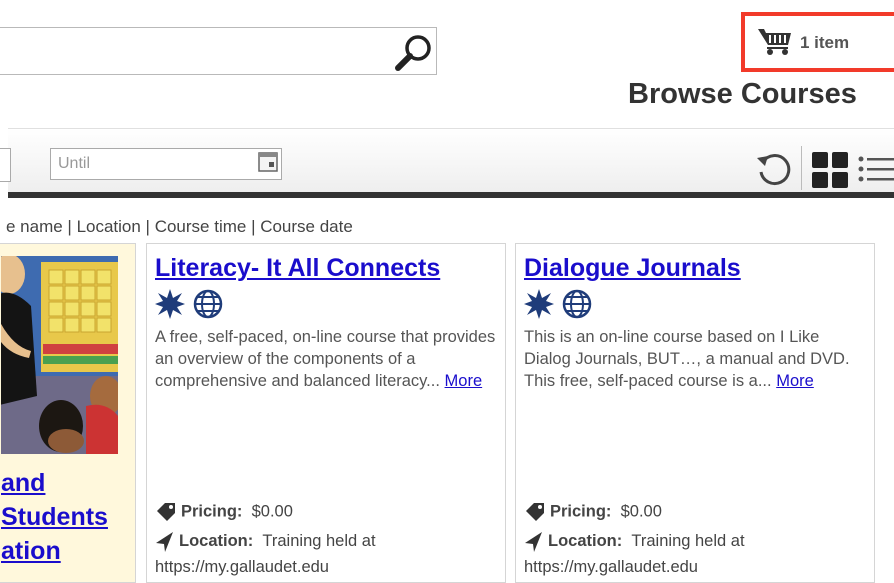  I want to click on page-title: Browse Courses, so click(742, 94).